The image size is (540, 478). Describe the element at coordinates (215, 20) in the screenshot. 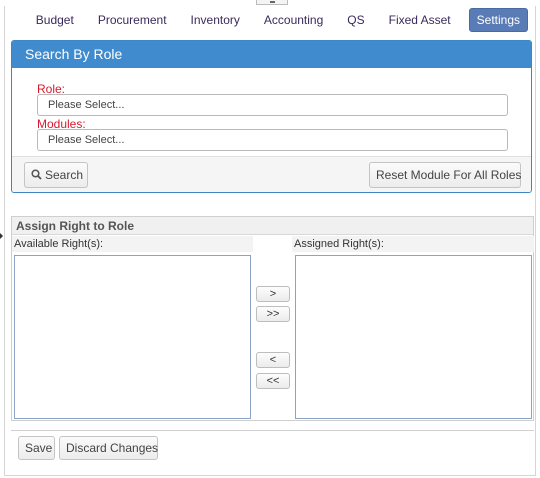

I see `nav-inventory: Inventory` at that location.